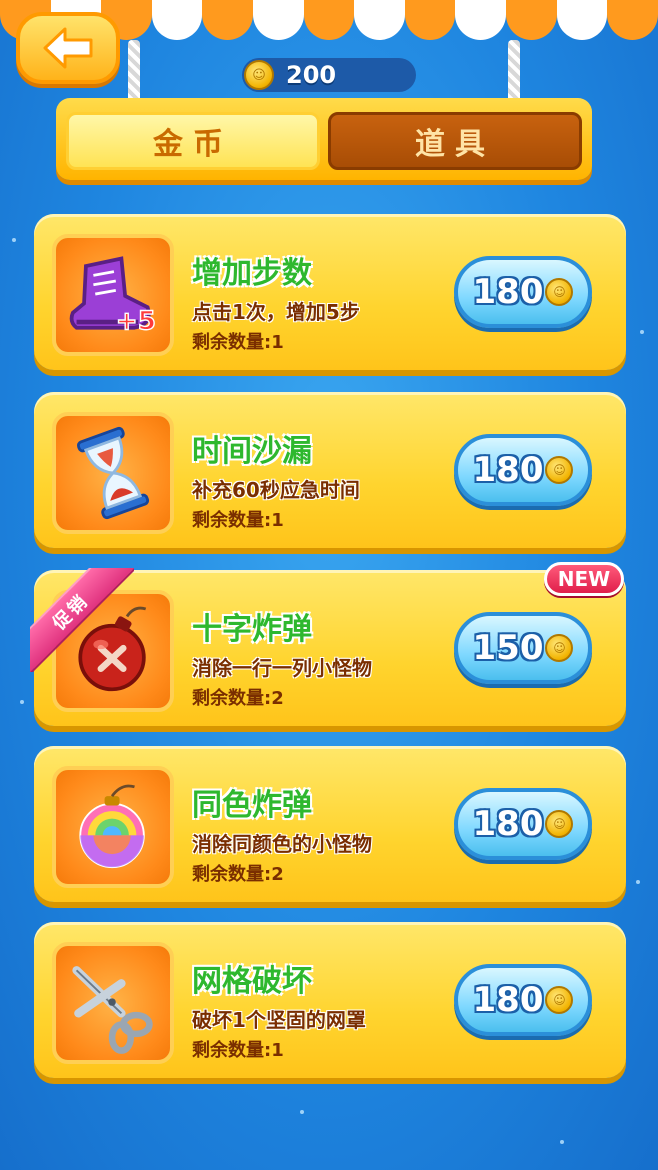 Image resolution: width=658 pixels, height=1170 pixels. Describe the element at coordinates (252, 805) in the screenshot. I see `item-name: 同色炸弹` at that location.